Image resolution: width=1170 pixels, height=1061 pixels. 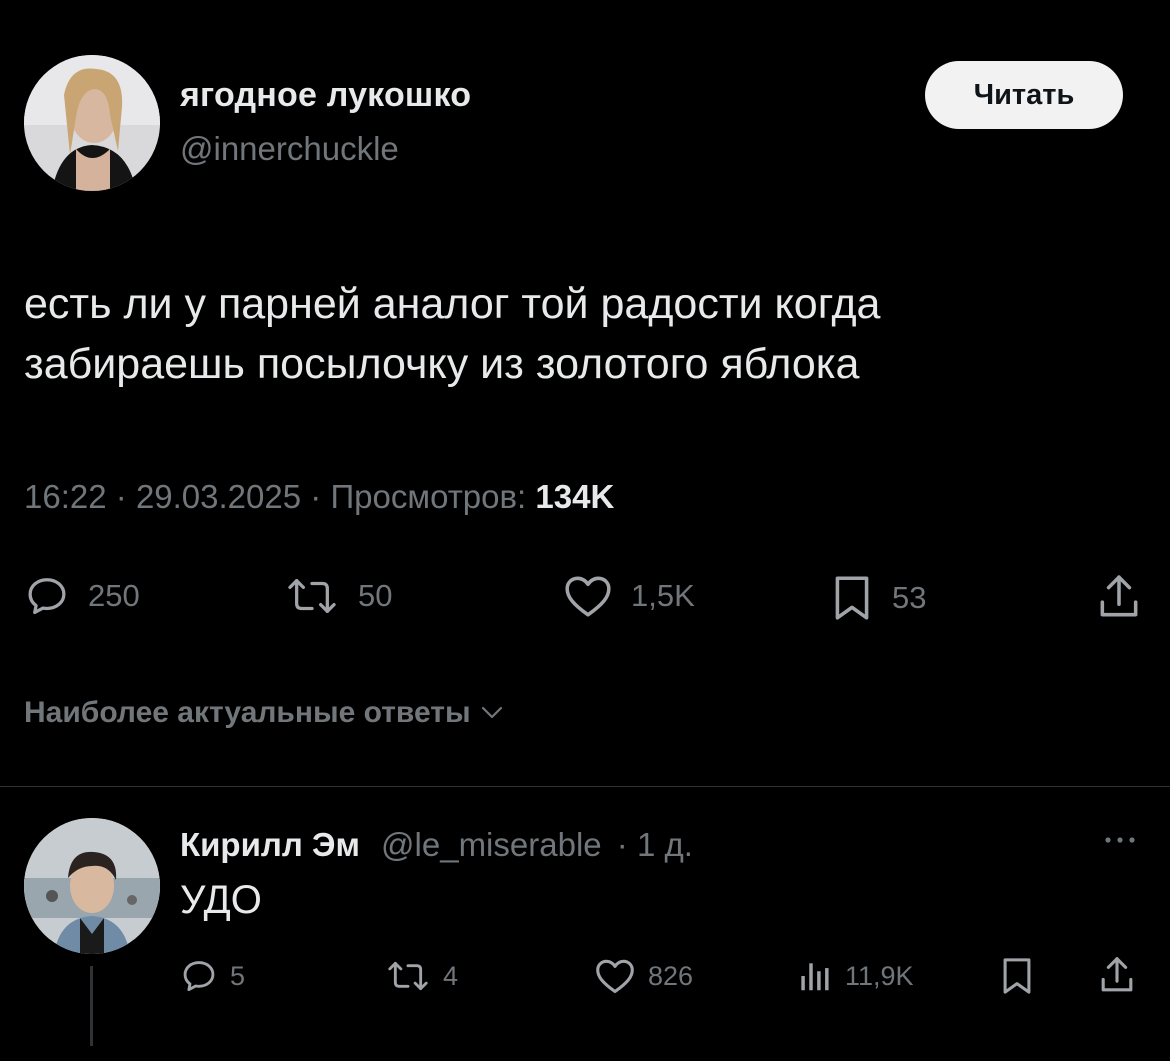 I want to click on reply-retweet-action: 4, so click(x=421, y=976).